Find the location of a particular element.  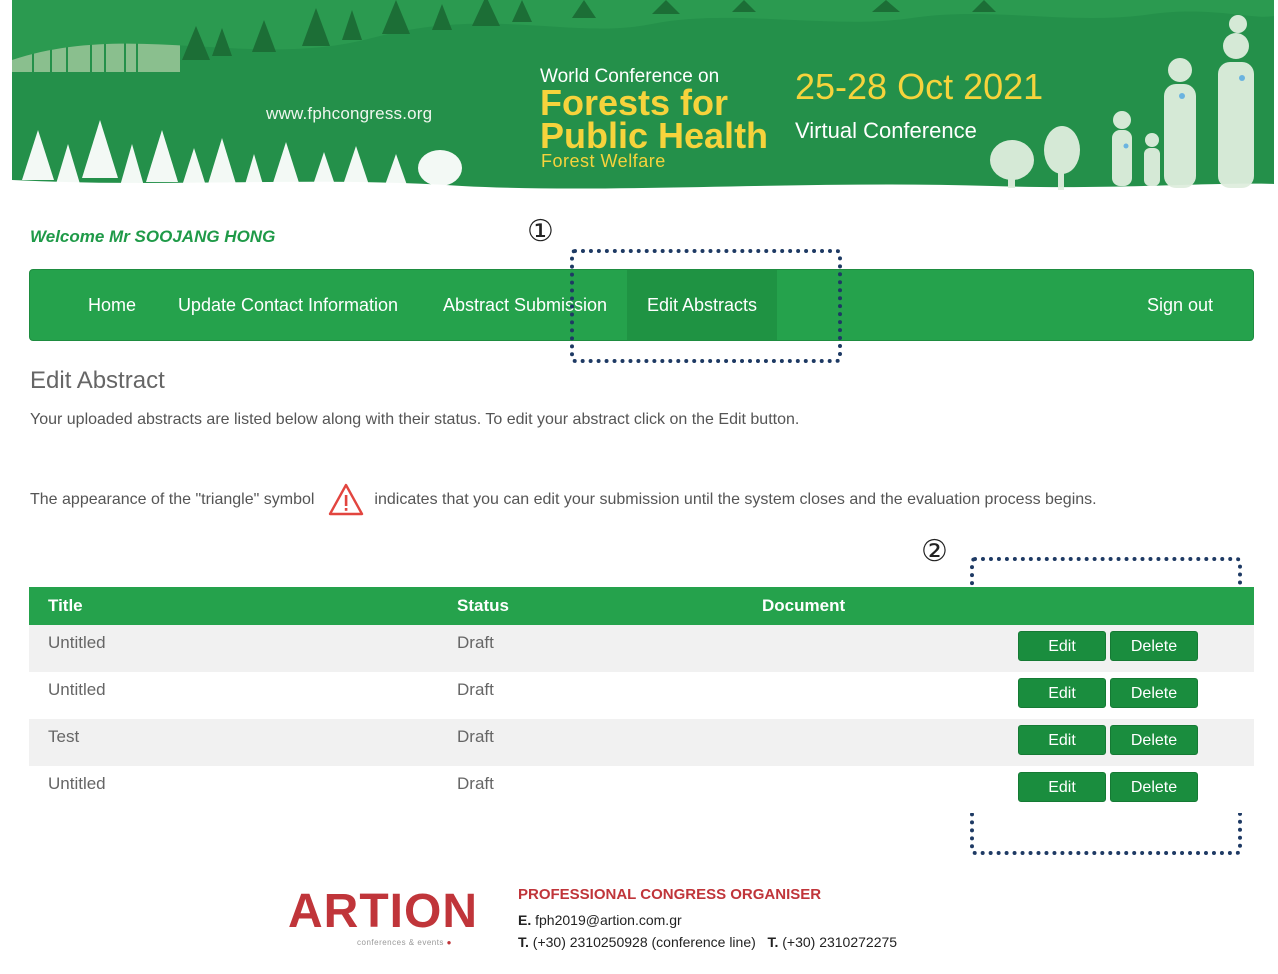

conference-mode: Virtual Conference is located at coordinates (886, 130).